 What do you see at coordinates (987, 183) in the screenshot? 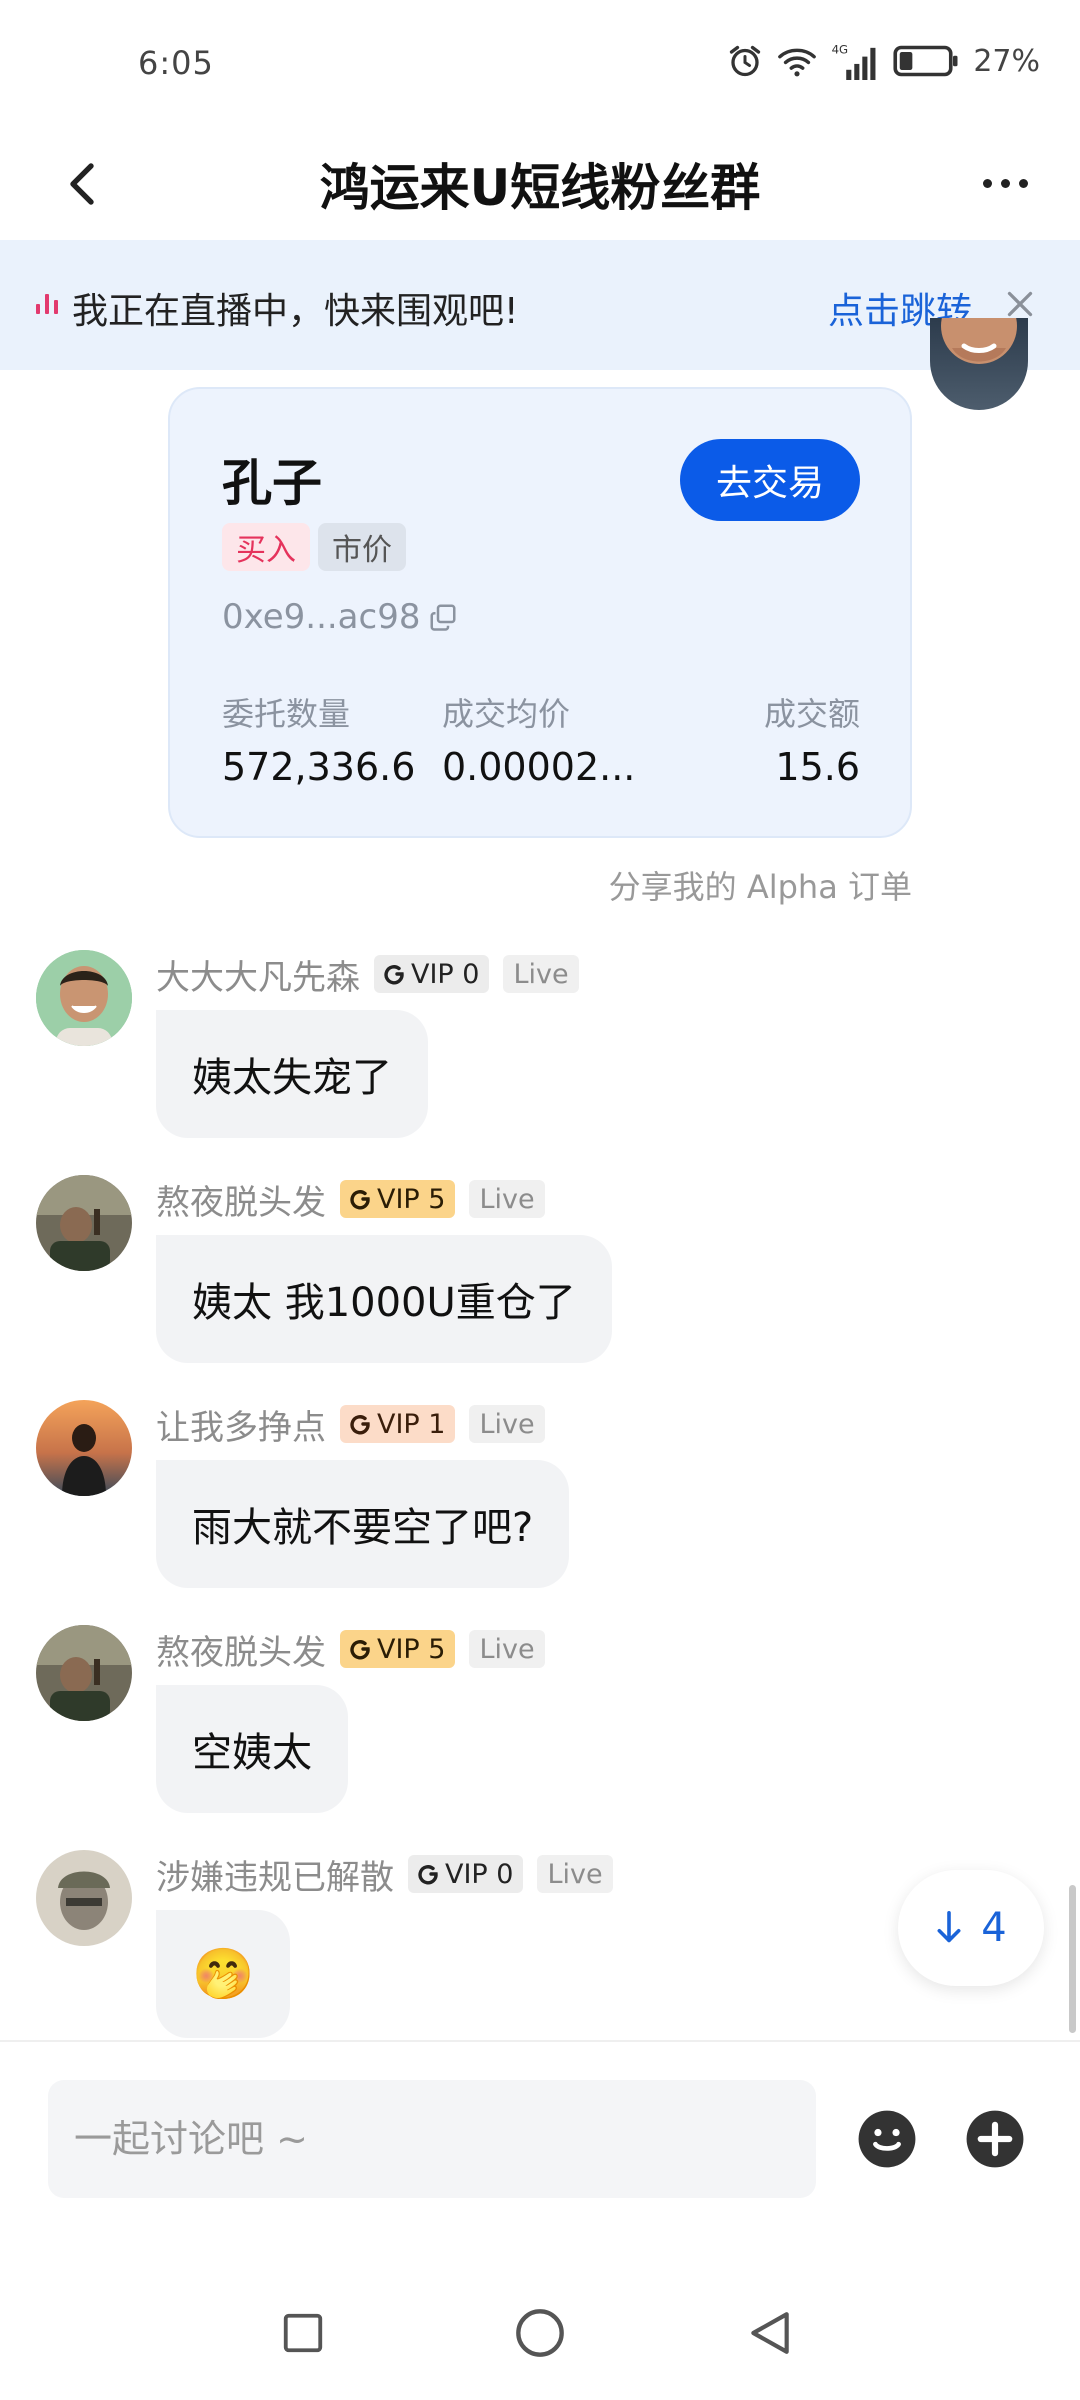
I see `more-icon` at bounding box center [987, 183].